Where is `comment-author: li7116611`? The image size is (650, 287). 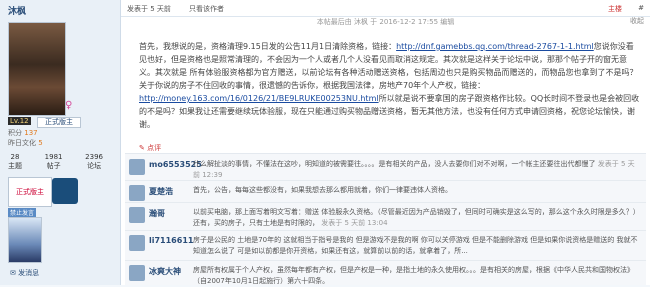
comment-author: li7116611 is located at coordinates (171, 240).